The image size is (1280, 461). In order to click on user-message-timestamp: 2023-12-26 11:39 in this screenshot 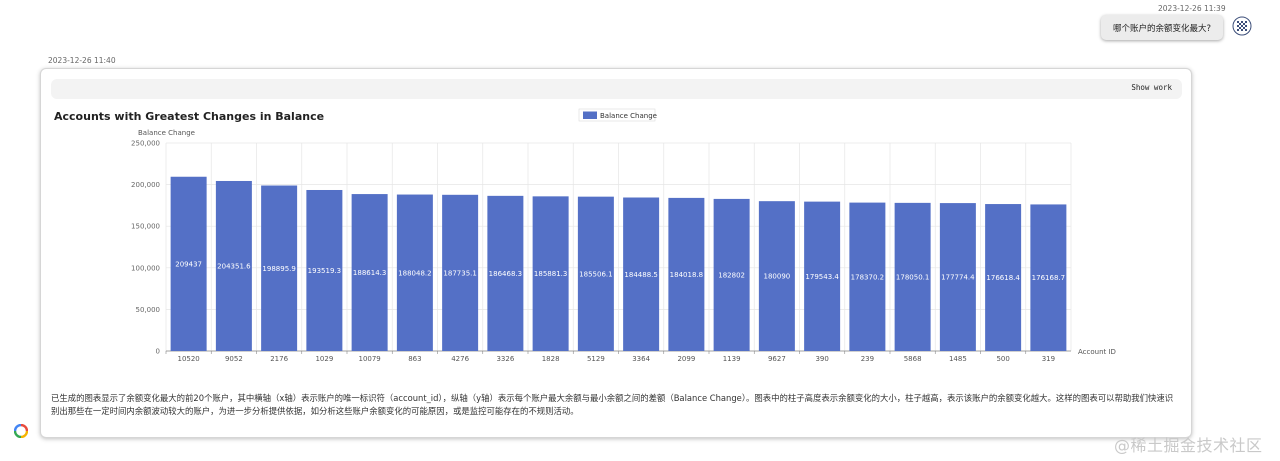, I will do `click(1192, 8)`.